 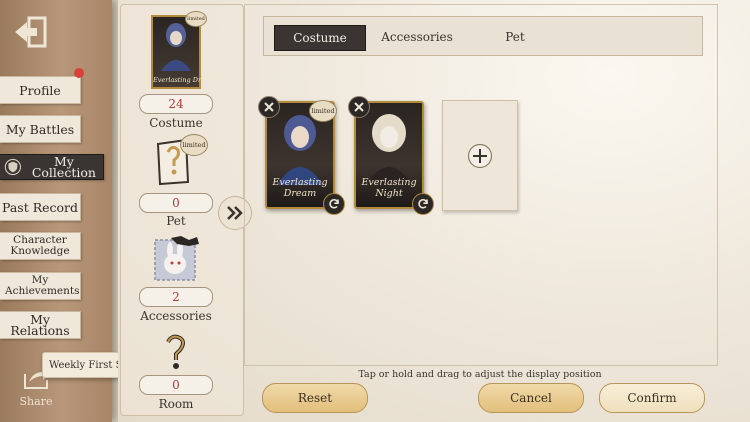 I want to click on pet-count: 0, so click(x=176, y=203).